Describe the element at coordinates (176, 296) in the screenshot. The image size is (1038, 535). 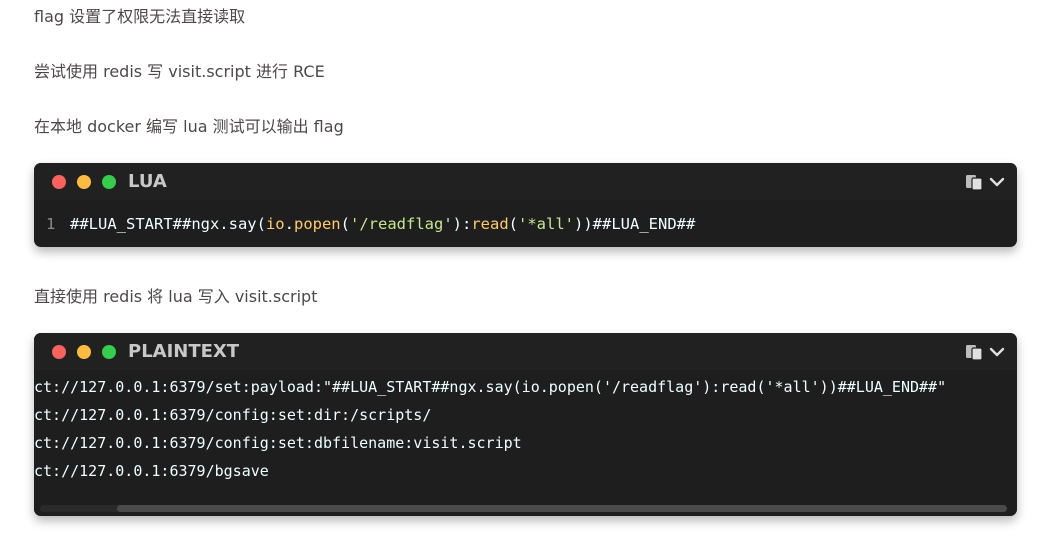
I see `paragraph-redis-write: 直接使用 redis 将 lua 写入 visit.script` at that location.